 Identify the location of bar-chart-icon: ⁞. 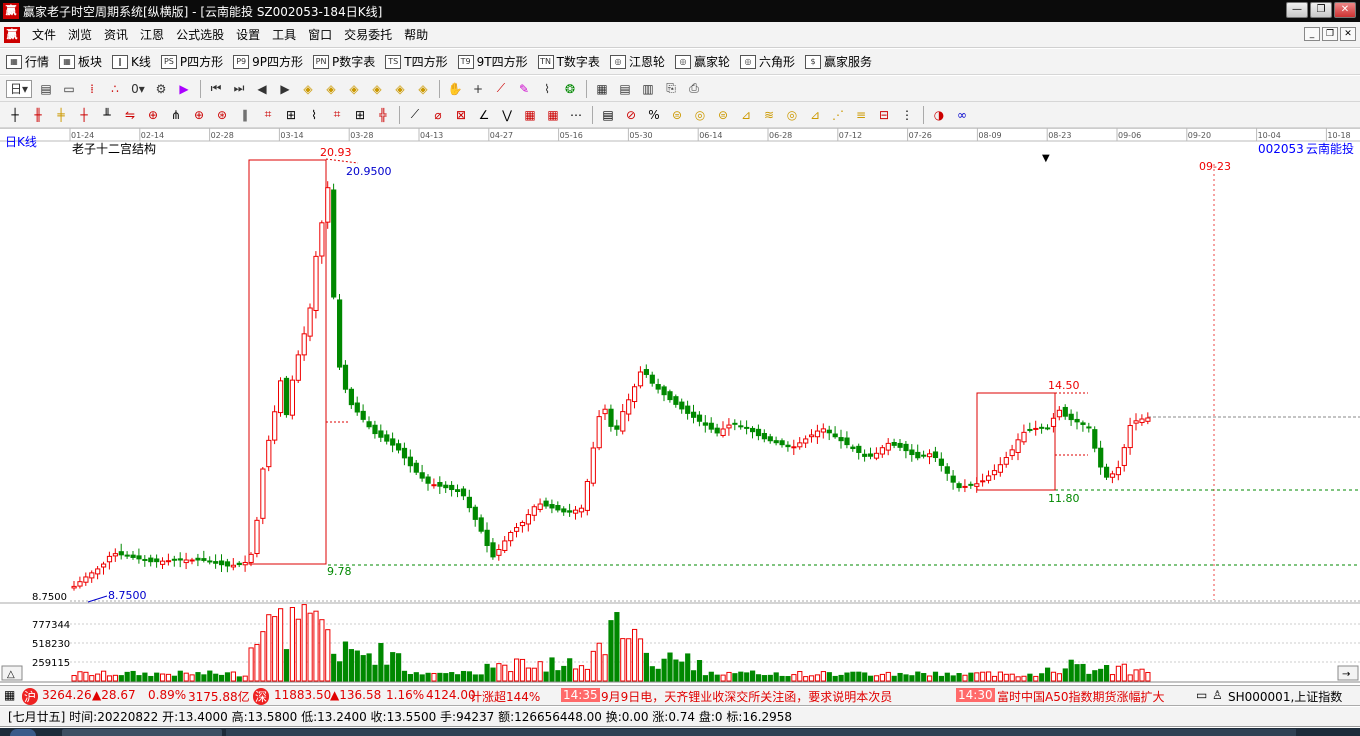
(92, 89).